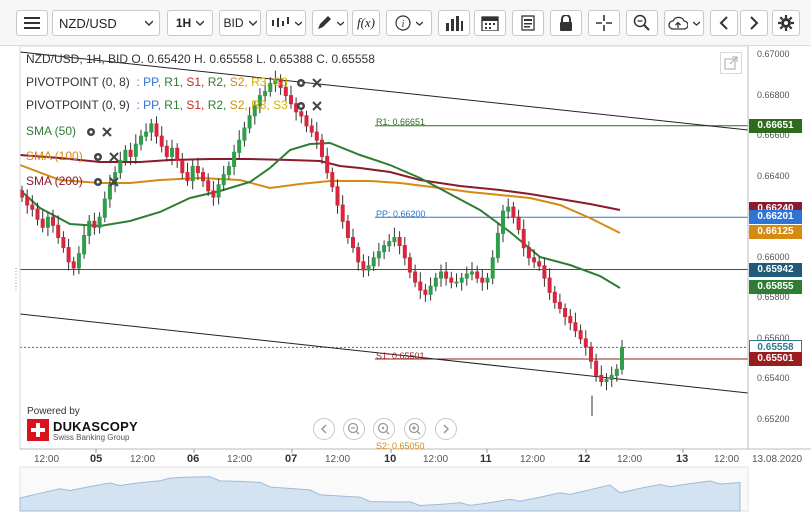 The height and width of the screenshot is (515, 811). What do you see at coordinates (291, 459) in the screenshot?
I see `time-axis-day: 07` at bounding box center [291, 459].